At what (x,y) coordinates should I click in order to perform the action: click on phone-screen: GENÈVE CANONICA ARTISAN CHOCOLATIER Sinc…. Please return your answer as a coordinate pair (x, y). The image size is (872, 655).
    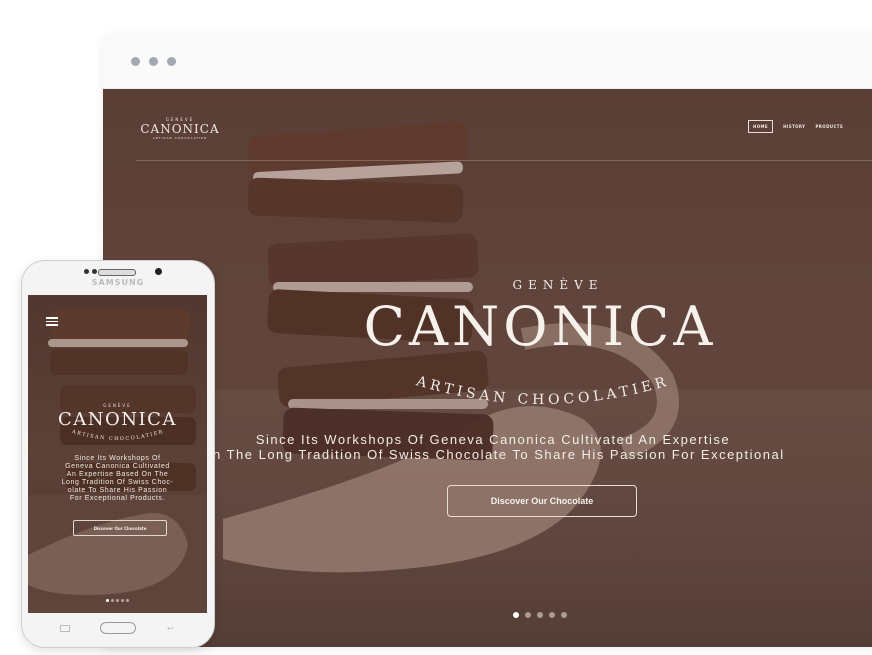
    Looking at the image, I should click on (117, 454).